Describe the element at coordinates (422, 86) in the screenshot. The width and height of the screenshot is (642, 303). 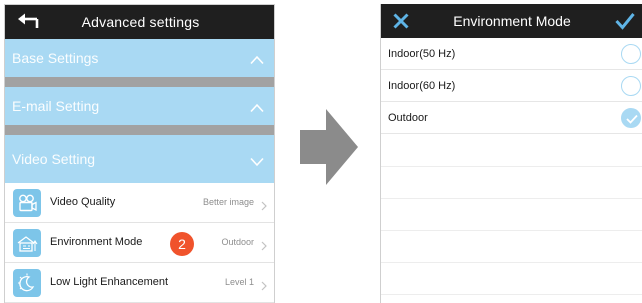
I see `option-label: Indoor(60 Hz)` at that location.